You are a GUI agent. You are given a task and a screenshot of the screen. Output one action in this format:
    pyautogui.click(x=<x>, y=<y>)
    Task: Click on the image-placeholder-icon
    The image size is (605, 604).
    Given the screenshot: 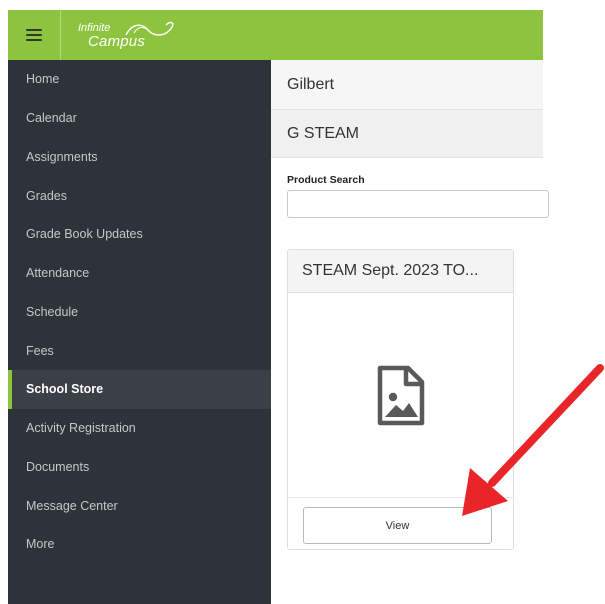 What is the action you would take?
    pyautogui.click(x=400, y=395)
    